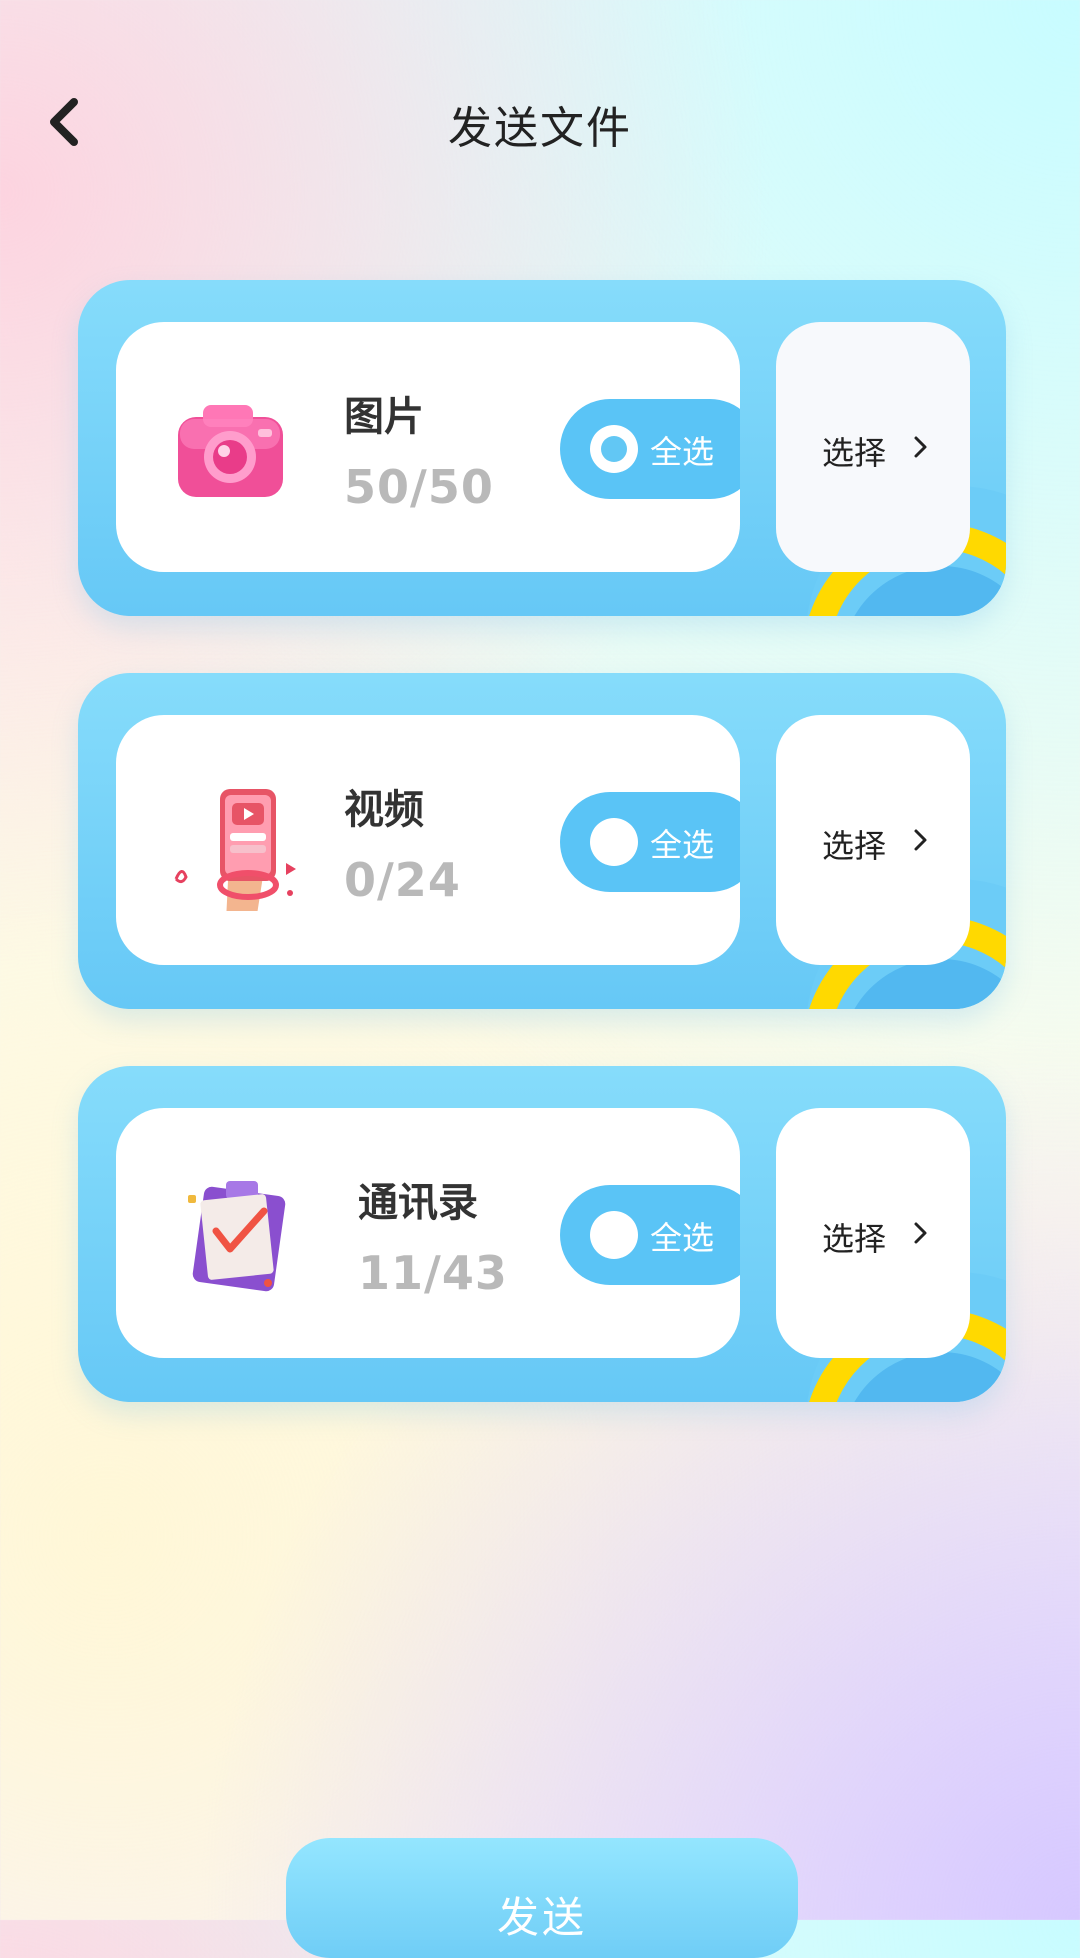 This screenshot has width=1080, height=1958. Describe the element at coordinates (428, 1233) in the screenshot. I see `file-type-info: 通讯录 11/43 全选` at that location.